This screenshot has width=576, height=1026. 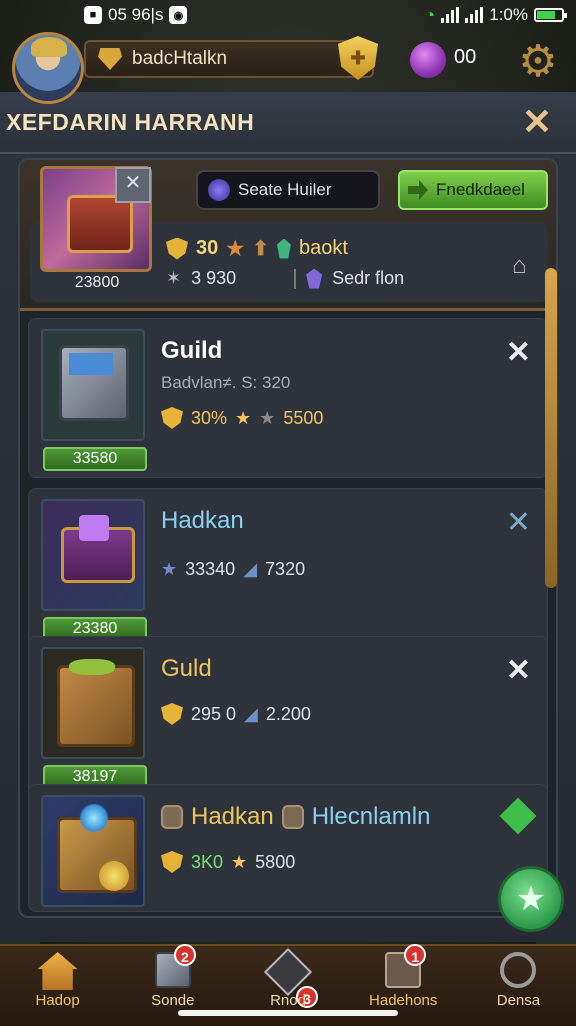 I want to click on item-title: Guld, so click(x=186, y=668).